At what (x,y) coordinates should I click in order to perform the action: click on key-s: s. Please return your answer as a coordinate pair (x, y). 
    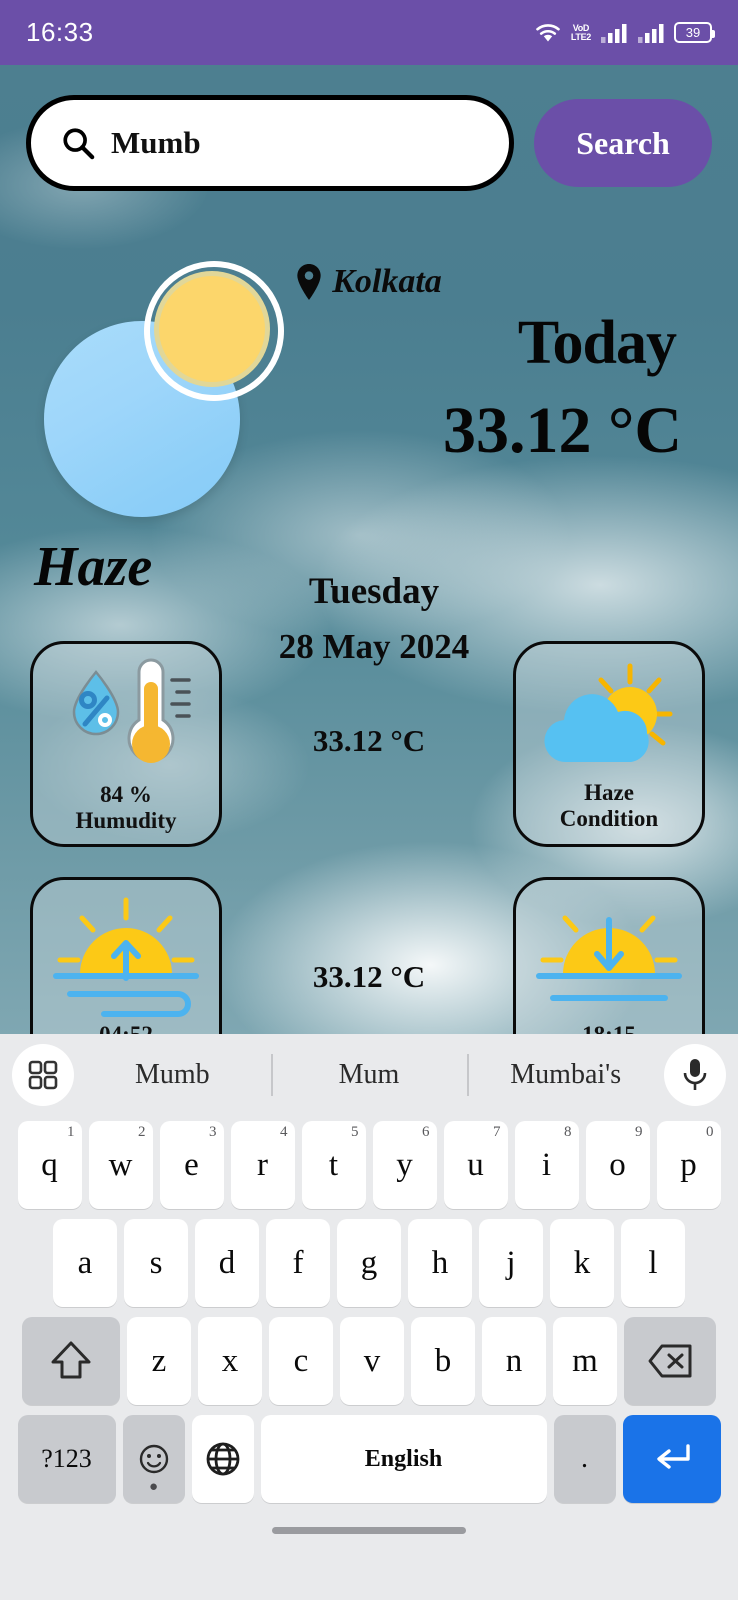
    Looking at the image, I should click on (156, 1263).